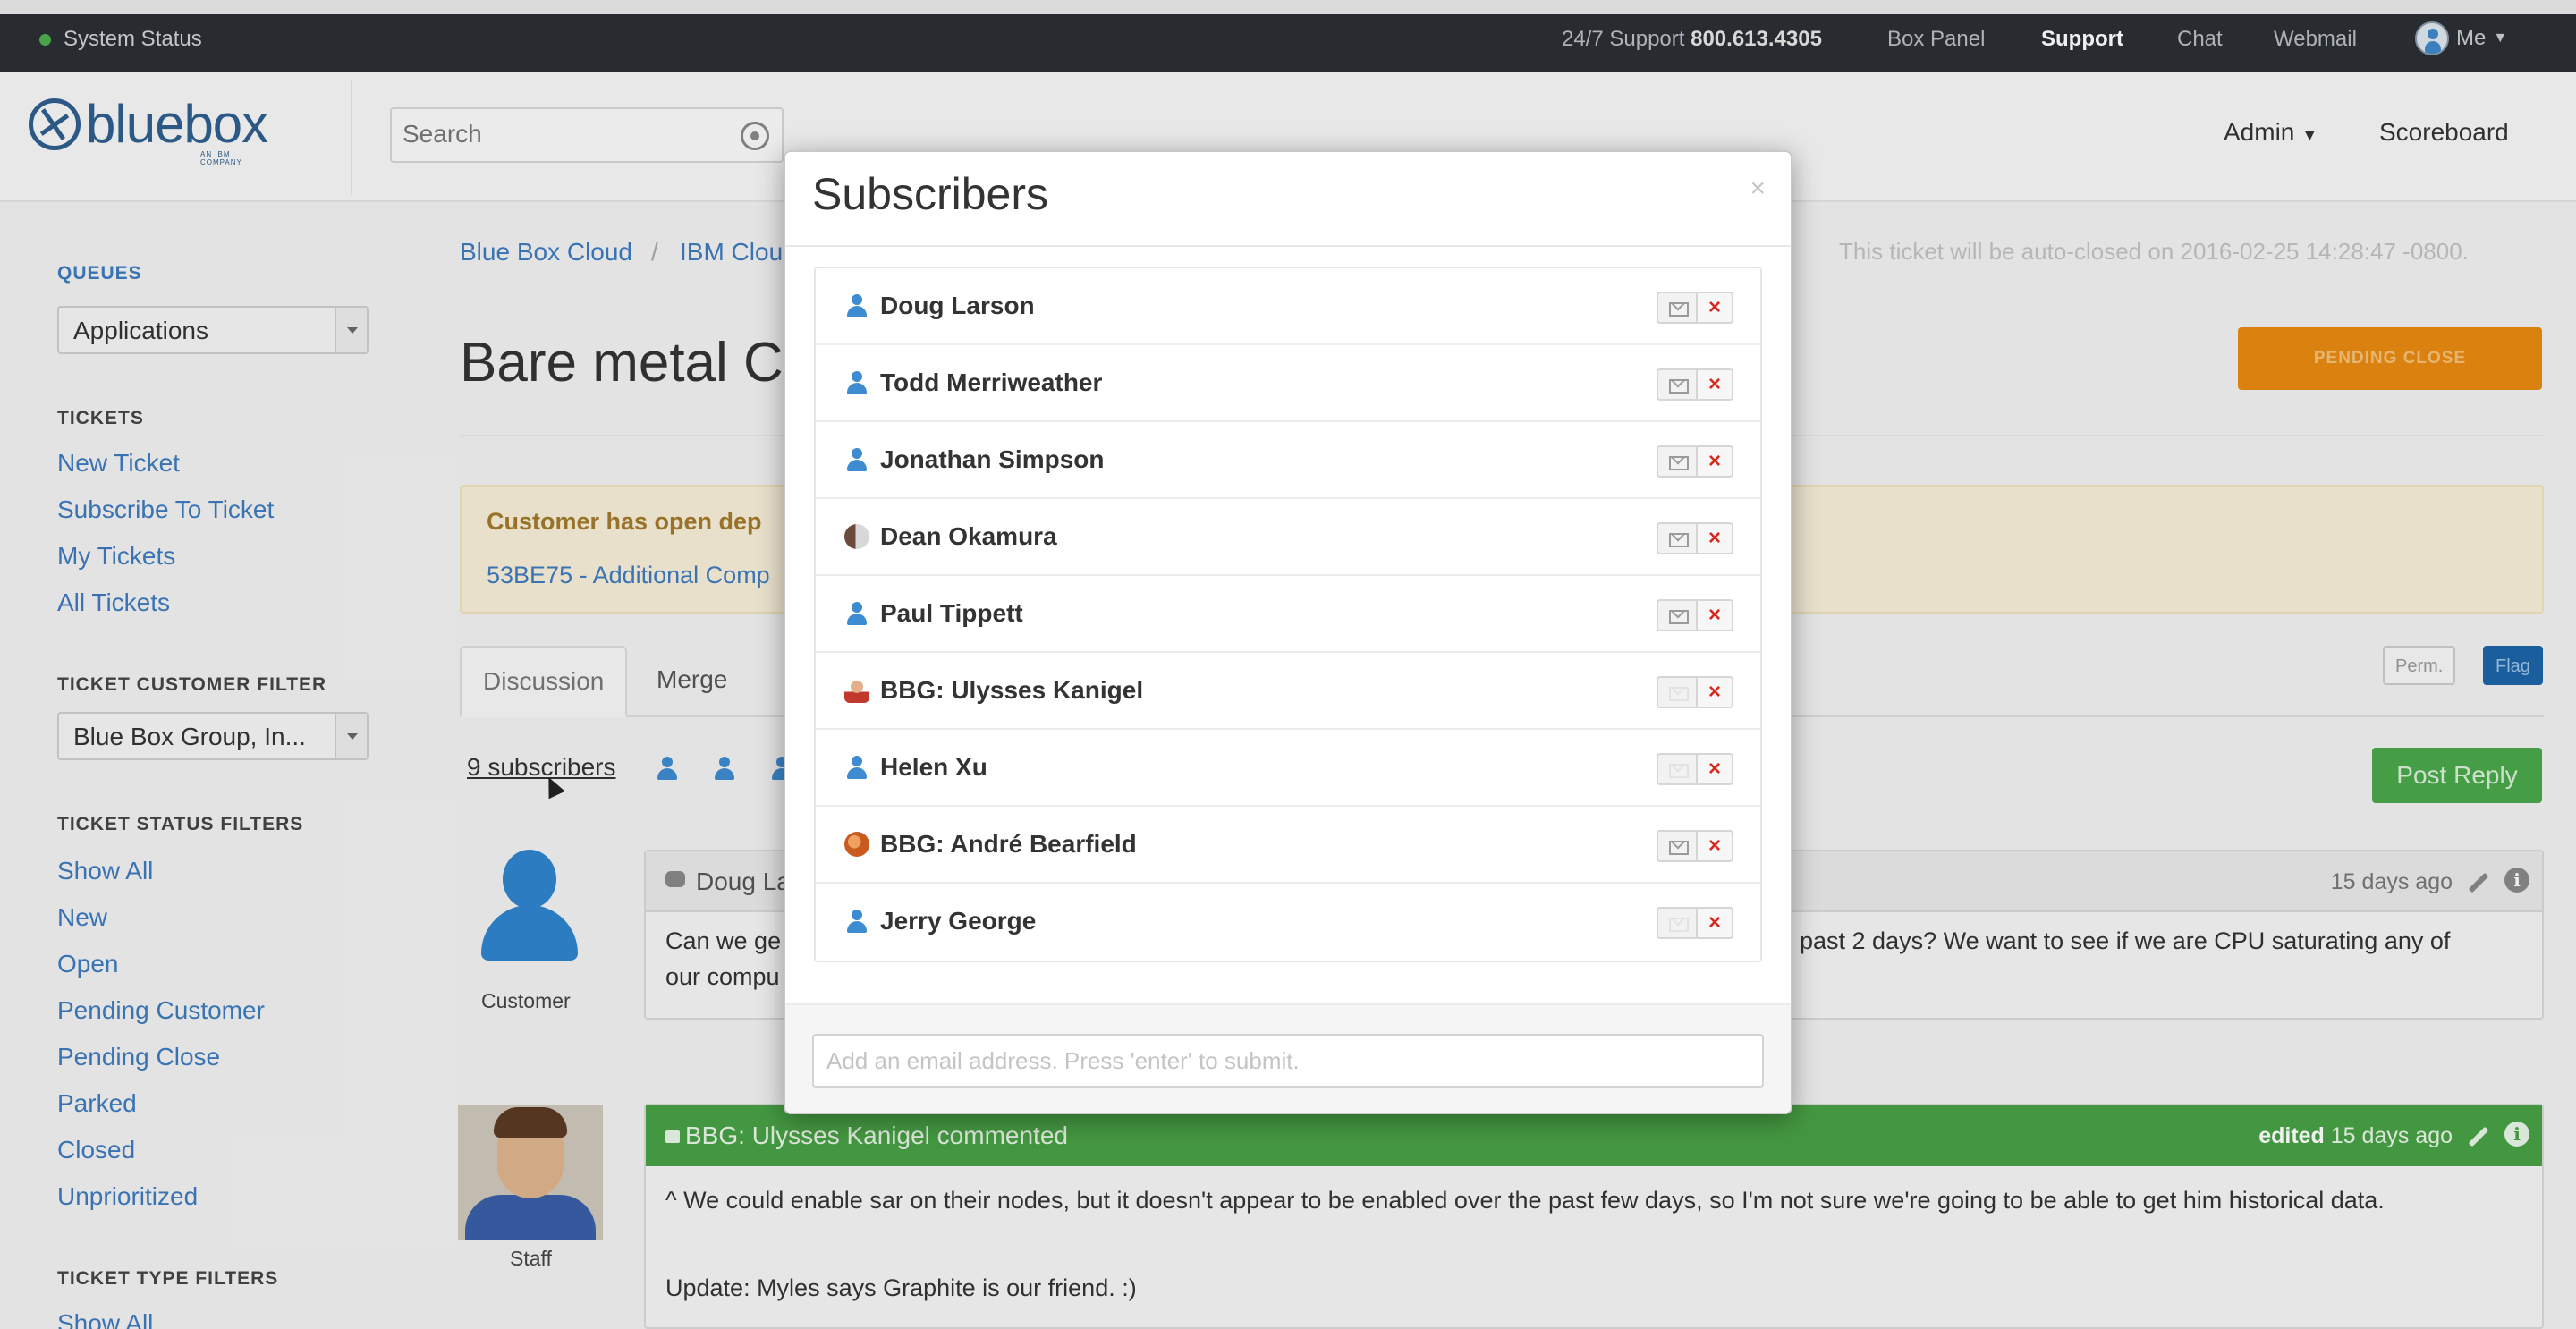  I want to click on close-icon: ×, so click(1758, 189).